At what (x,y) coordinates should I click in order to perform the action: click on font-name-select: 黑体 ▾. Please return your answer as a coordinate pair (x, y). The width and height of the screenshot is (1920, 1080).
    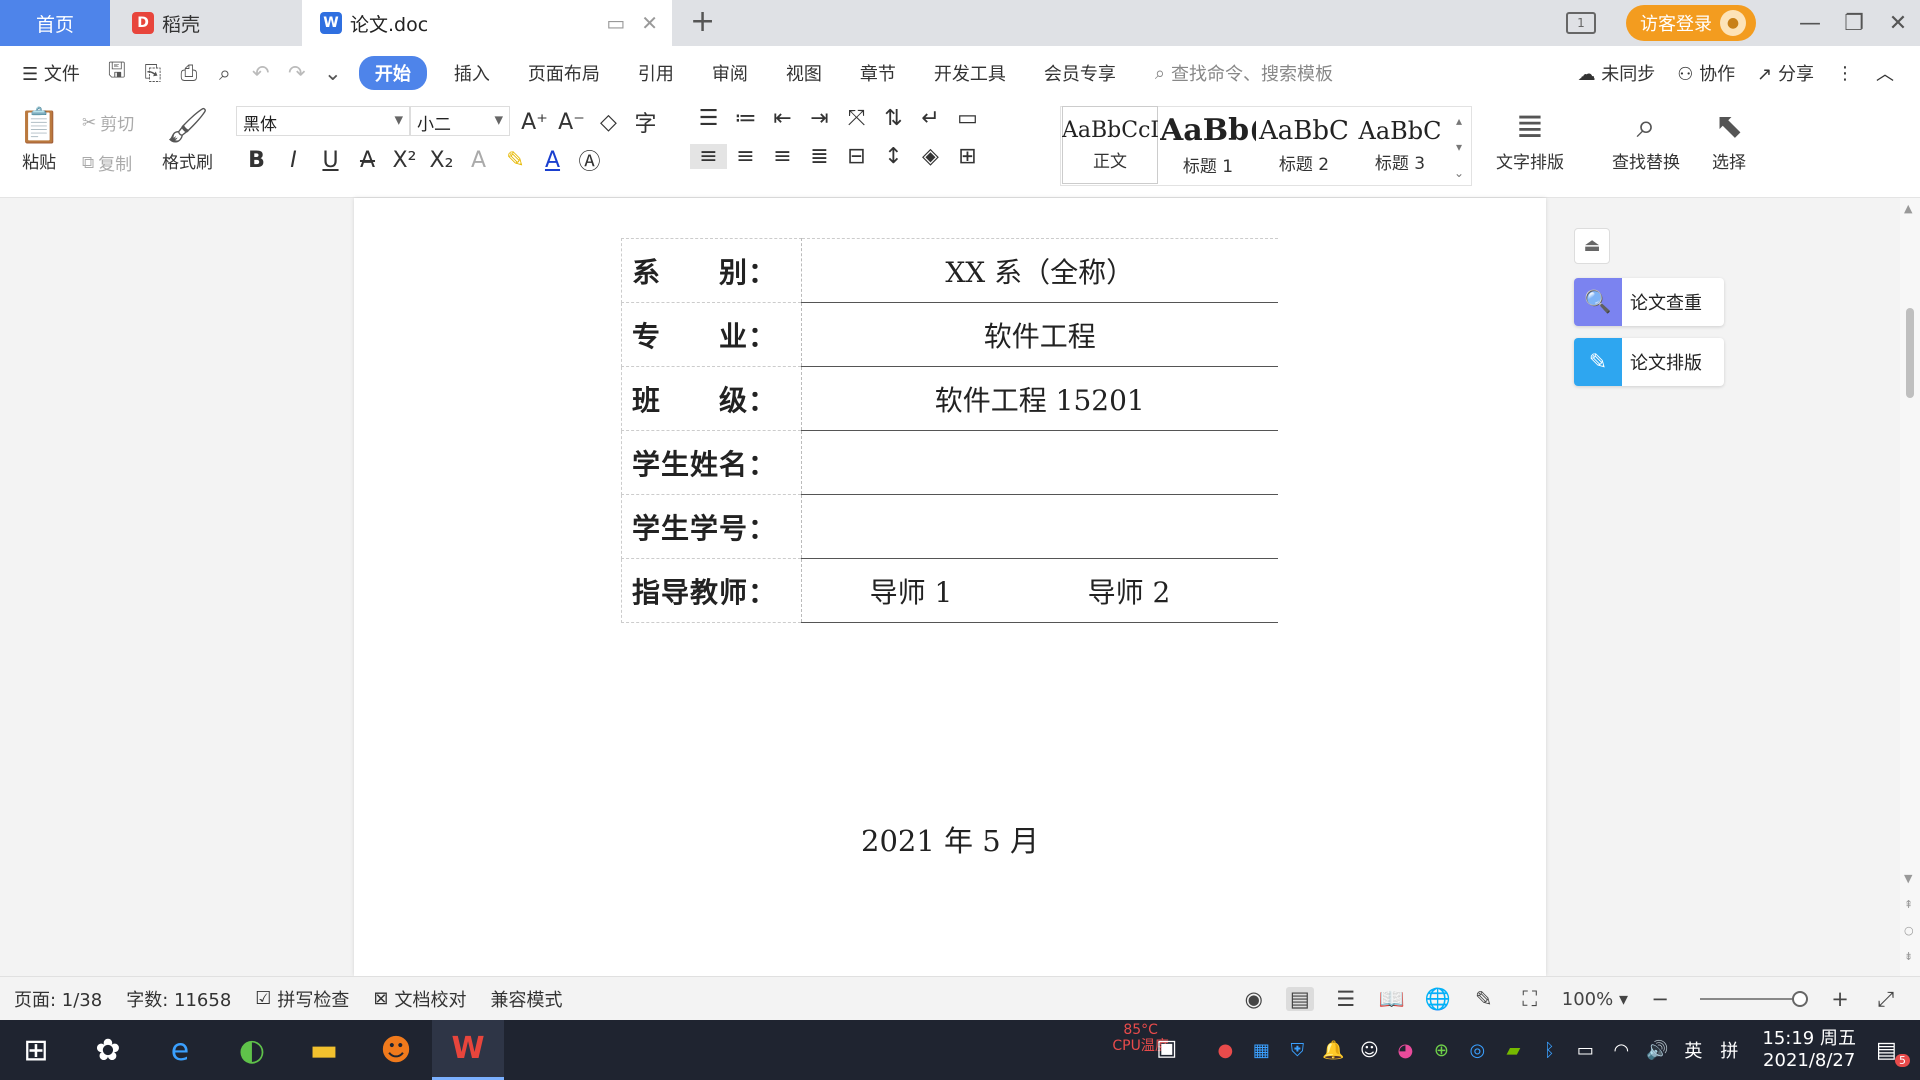
    Looking at the image, I should click on (323, 121).